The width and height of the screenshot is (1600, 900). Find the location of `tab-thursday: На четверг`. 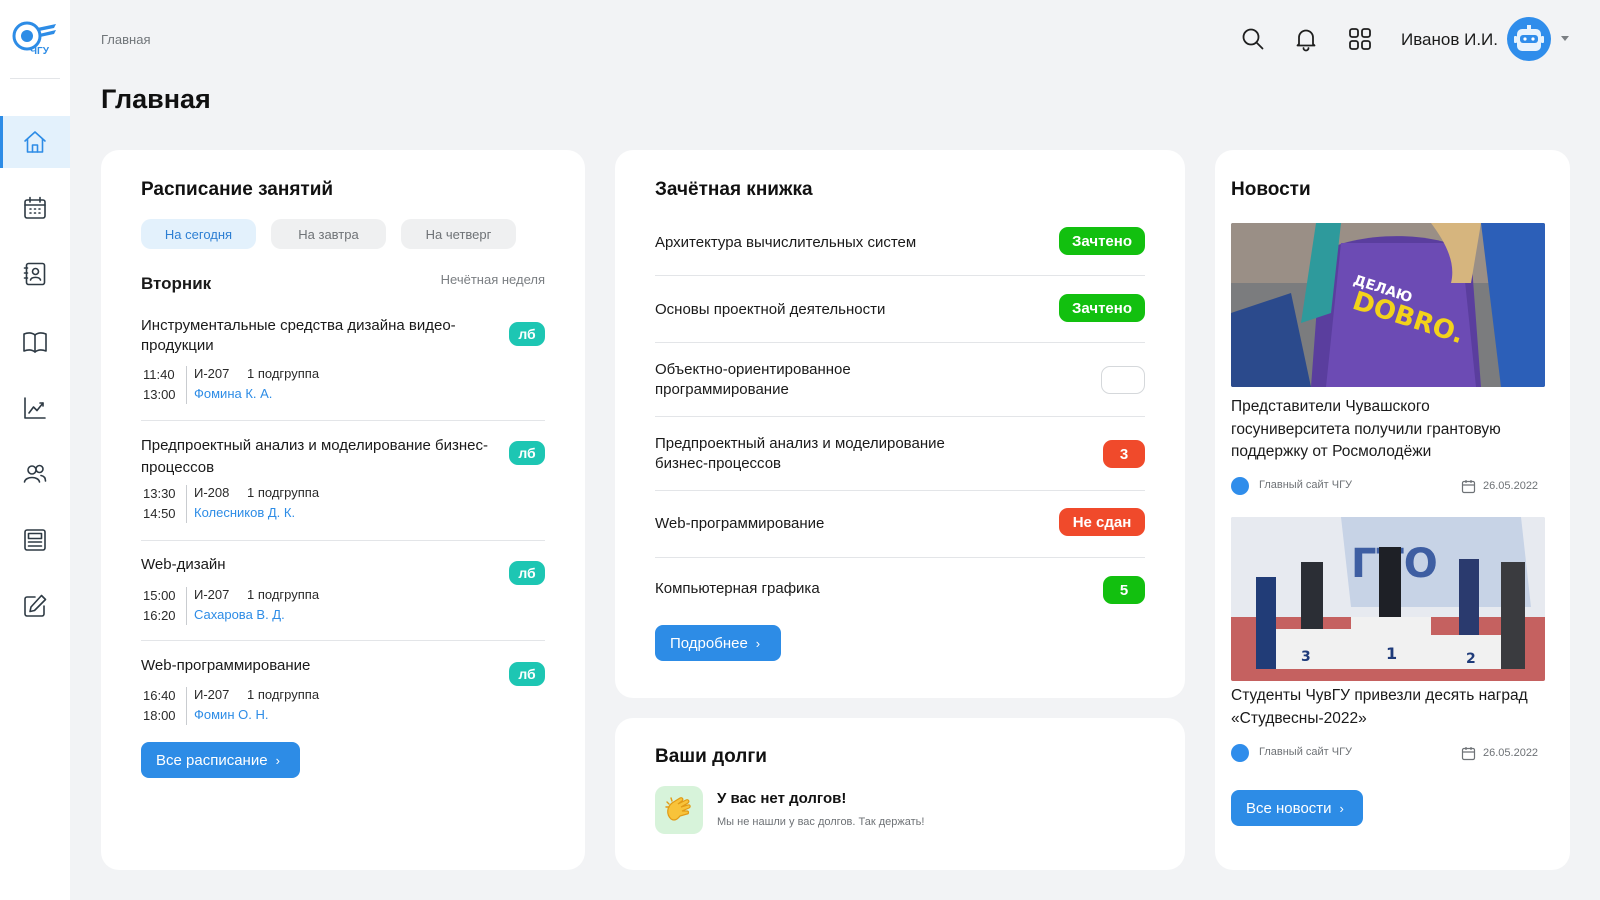

tab-thursday: На четверг is located at coordinates (458, 234).